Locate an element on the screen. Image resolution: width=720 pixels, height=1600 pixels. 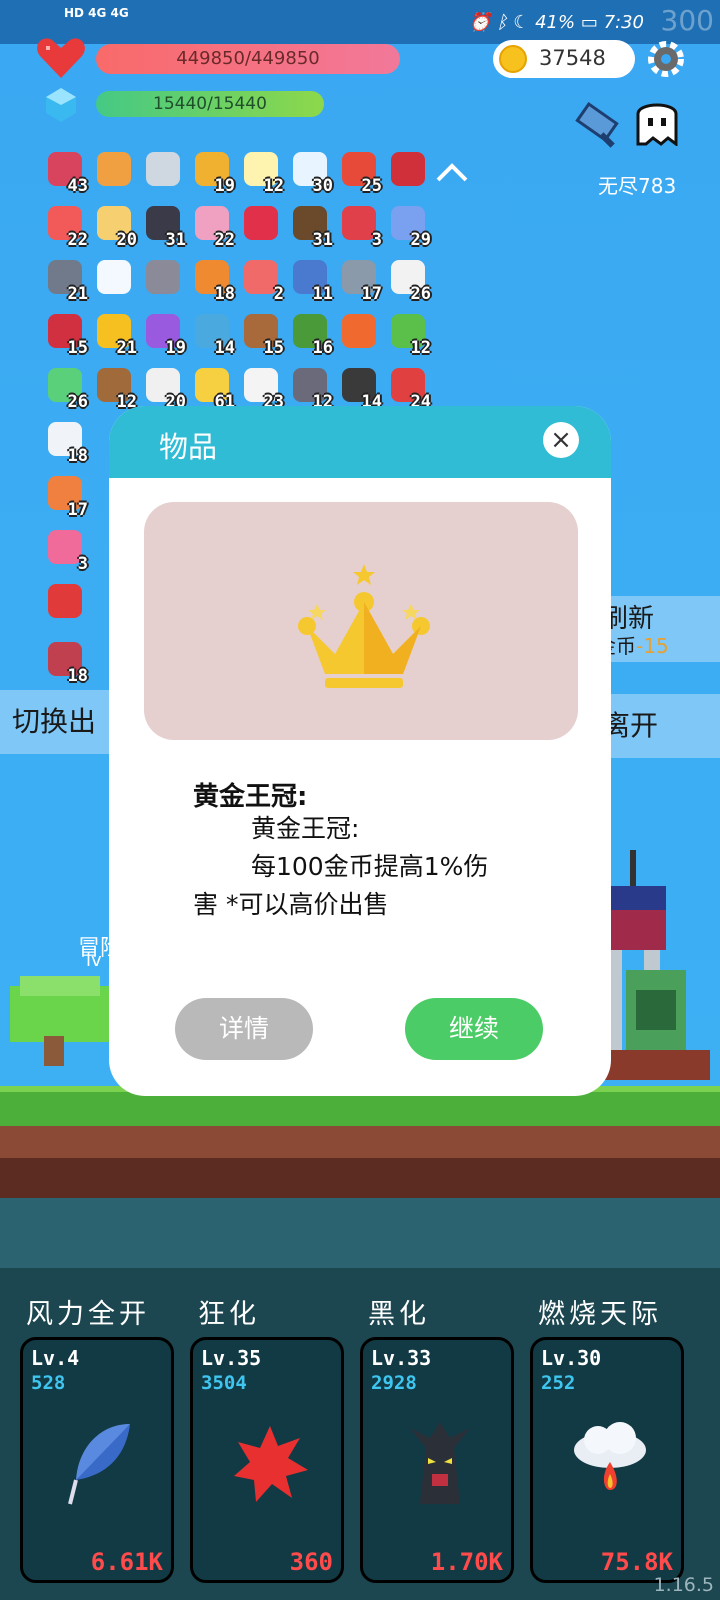
item-description: 黄金王冠: 每100金币提高1%伤 害 *可以高价出售 is located at coordinates (363, 867).